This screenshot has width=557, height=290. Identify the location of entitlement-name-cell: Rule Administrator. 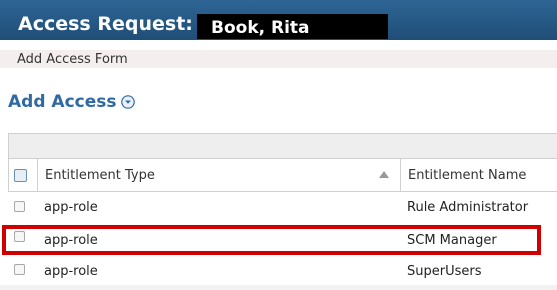
(468, 207).